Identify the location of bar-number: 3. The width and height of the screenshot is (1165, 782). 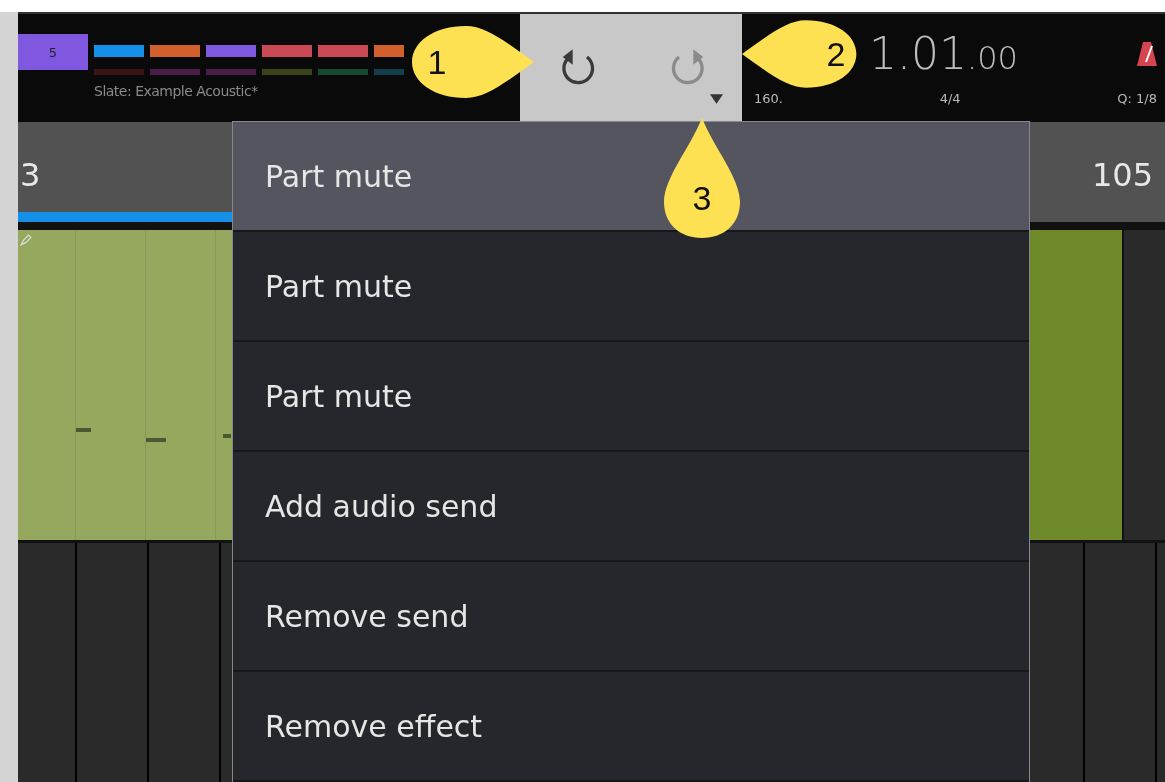
(30, 175).